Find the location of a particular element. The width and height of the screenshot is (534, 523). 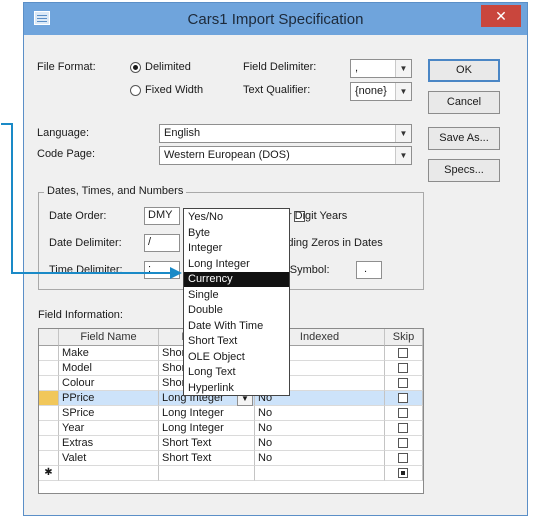

text-qualifier-select: {none} ▼ is located at coordinates (381, 91).